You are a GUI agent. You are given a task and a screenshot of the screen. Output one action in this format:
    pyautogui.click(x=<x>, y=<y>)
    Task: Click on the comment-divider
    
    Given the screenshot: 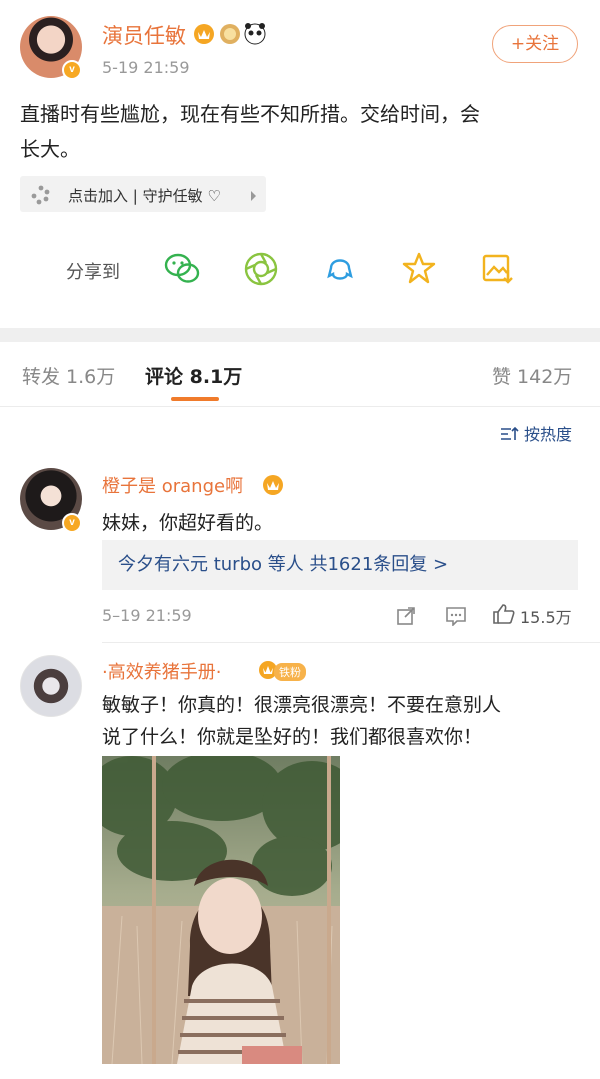 What is the action you would take?
    pyautogui.click(x=351, y=642)
    